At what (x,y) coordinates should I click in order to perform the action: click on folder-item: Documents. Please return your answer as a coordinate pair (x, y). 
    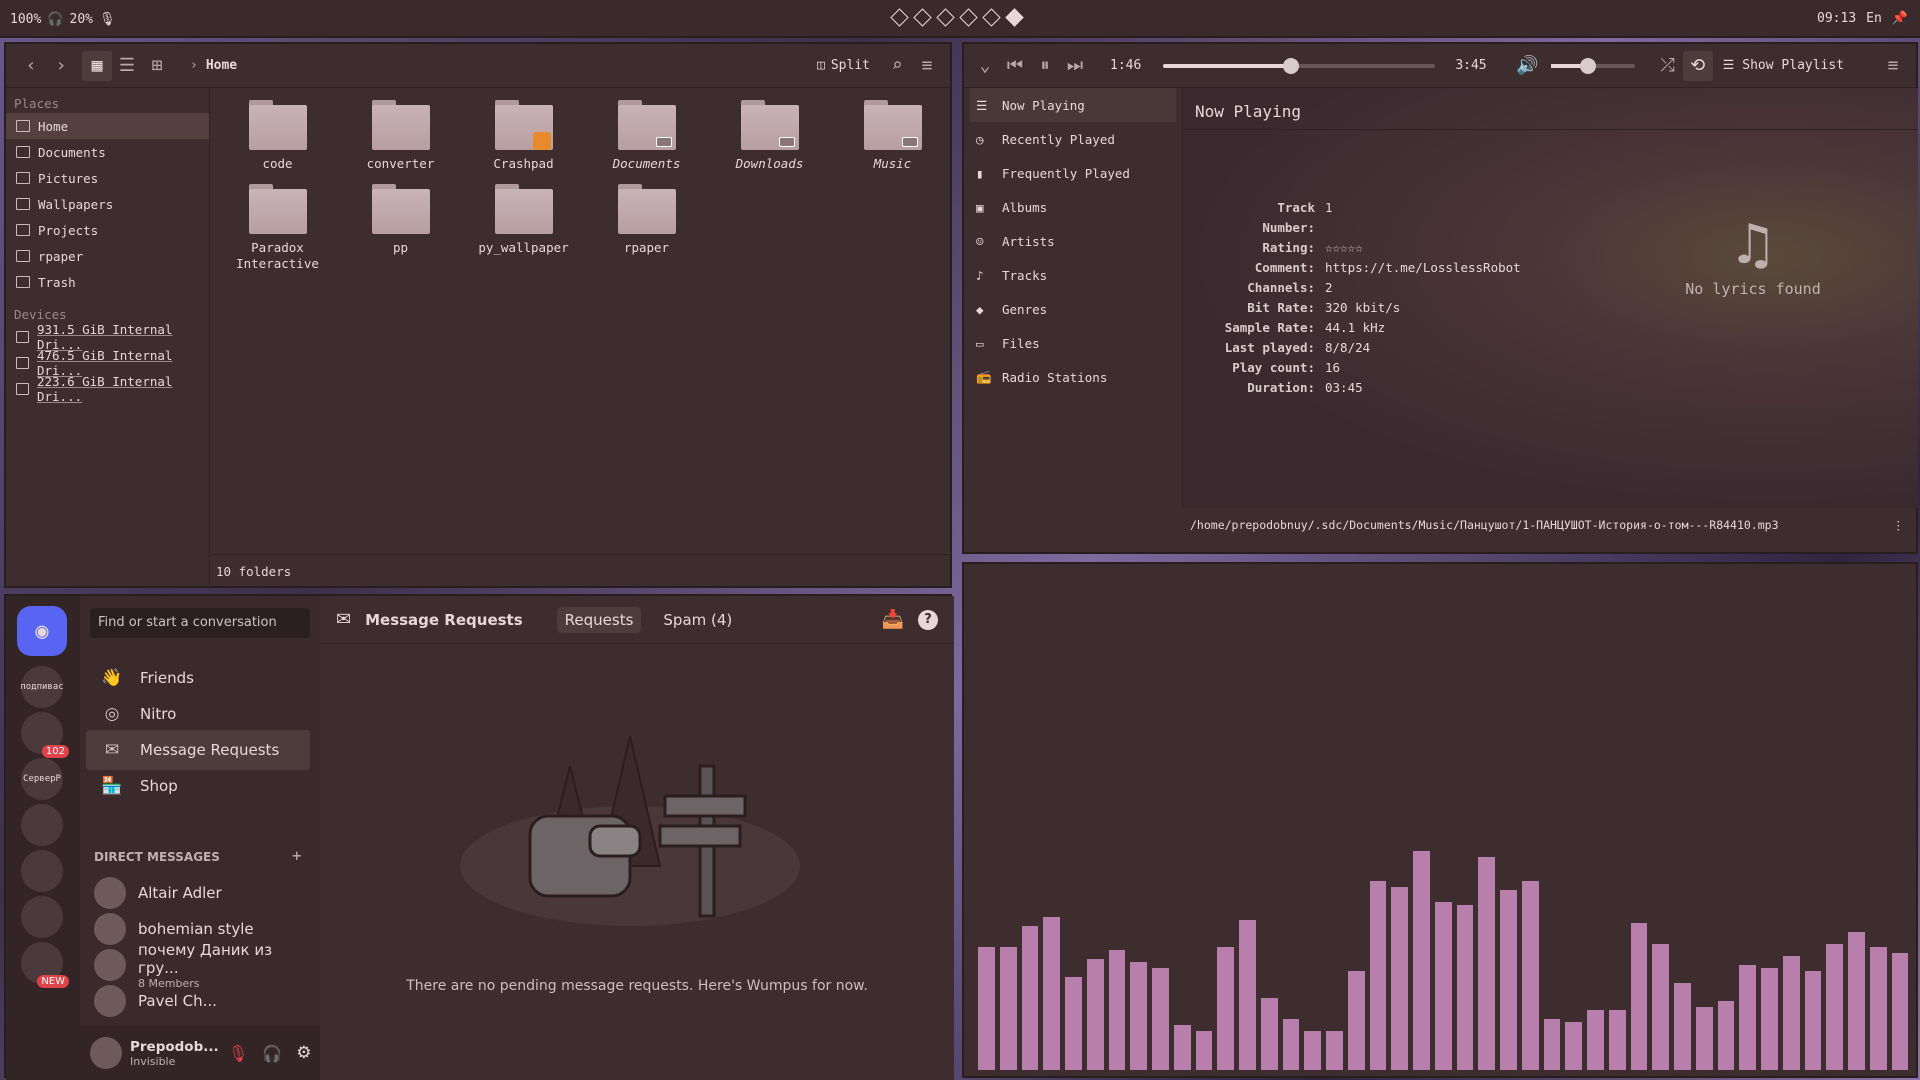
    Looking at the image, I should click on (646, 136).